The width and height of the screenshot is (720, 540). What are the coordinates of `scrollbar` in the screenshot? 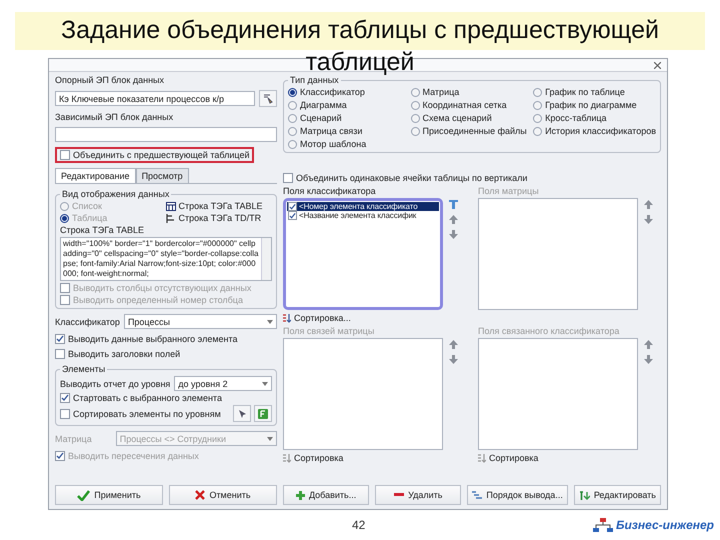 It's located at (266, 259).